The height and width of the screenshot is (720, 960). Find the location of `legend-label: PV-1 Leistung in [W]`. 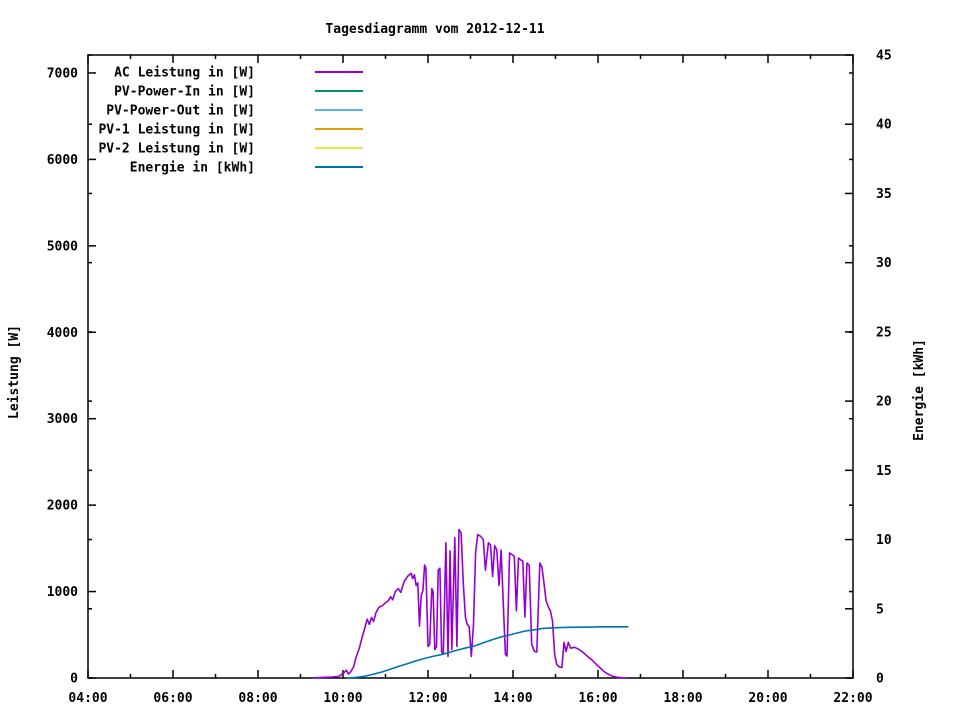

legend-label: PV-1 Leistung in [W] is located at coordinates (176, 130).